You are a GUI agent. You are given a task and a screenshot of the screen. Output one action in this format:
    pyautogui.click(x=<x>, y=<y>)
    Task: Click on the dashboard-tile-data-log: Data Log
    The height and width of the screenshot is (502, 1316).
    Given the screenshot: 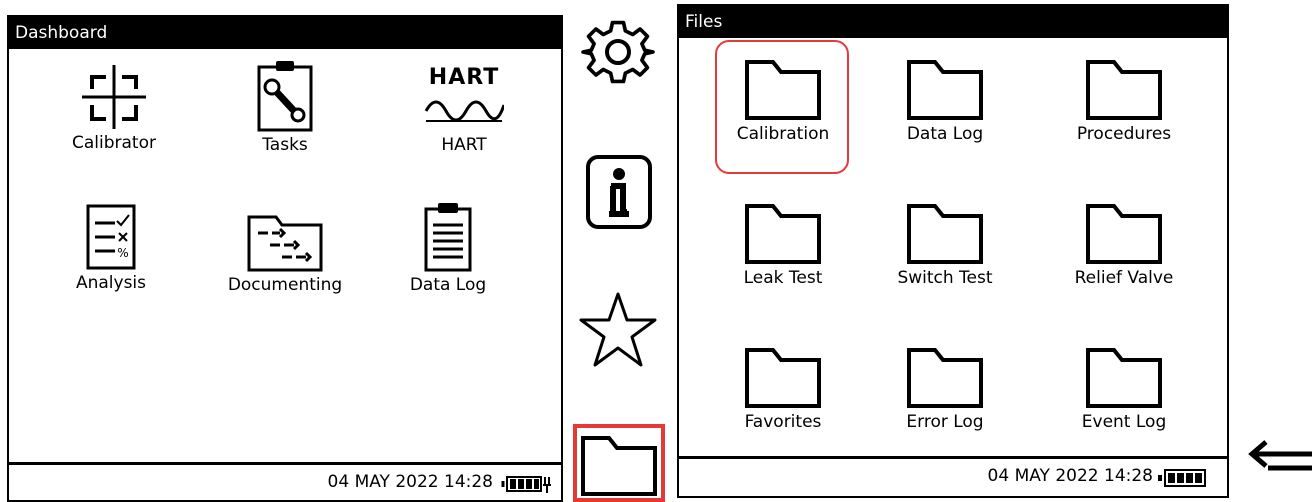 What is the action you would take?
    pyautogui.click(x=448, y=248)
    